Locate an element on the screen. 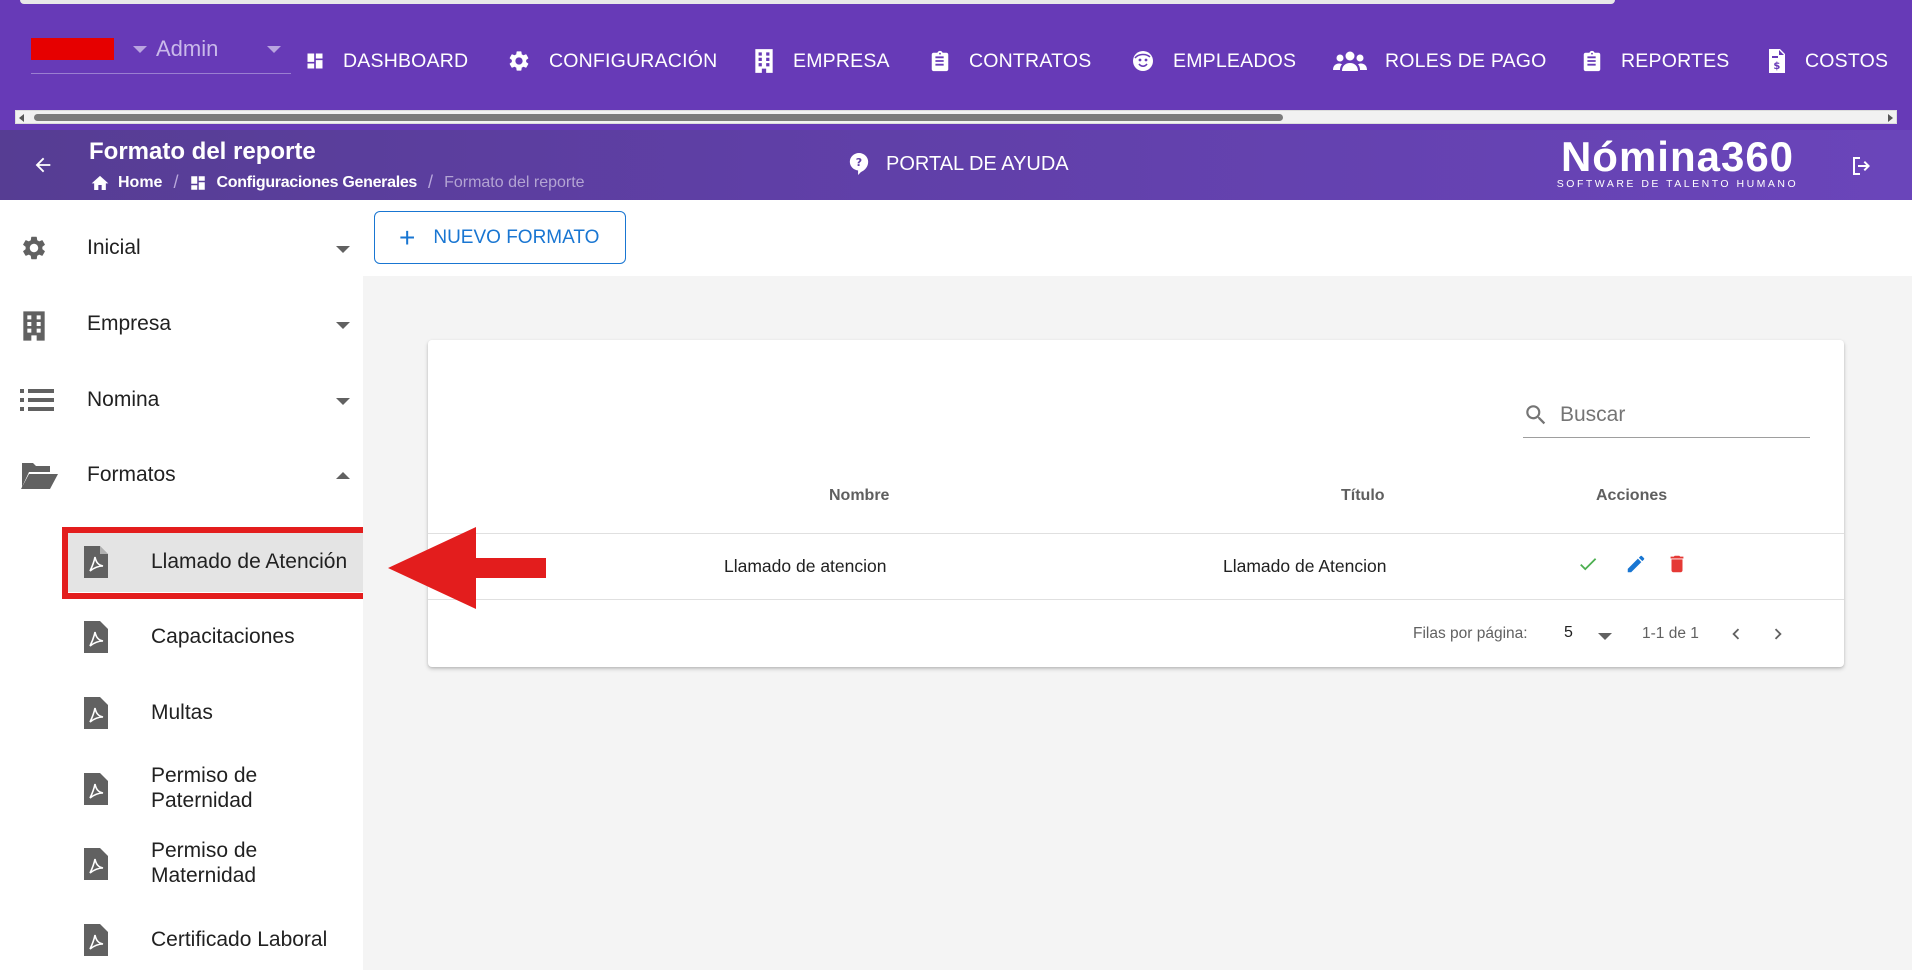 The image size is (1912, 970). header-divider is located at coordinates (1136, 533).